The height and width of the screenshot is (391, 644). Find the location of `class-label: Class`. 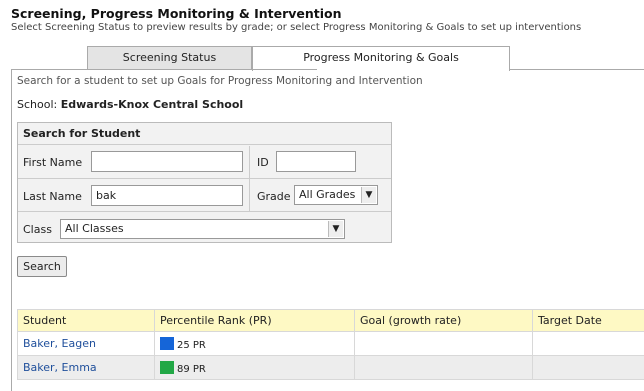

class-label: Class is located at coordinates (37, 229).